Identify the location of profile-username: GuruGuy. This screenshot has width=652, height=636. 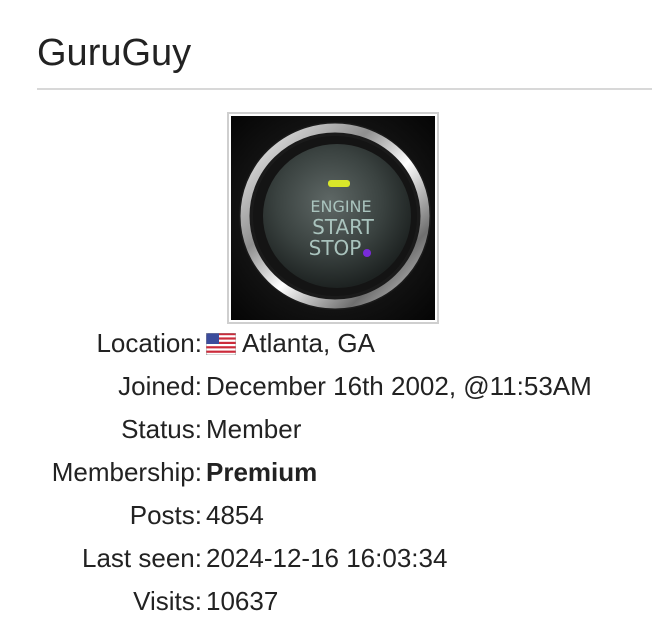
(114, 53).